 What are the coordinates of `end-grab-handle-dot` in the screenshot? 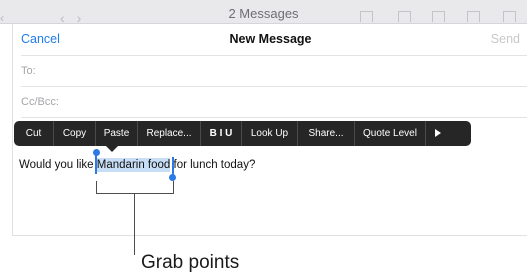 It's located at (172, 177).